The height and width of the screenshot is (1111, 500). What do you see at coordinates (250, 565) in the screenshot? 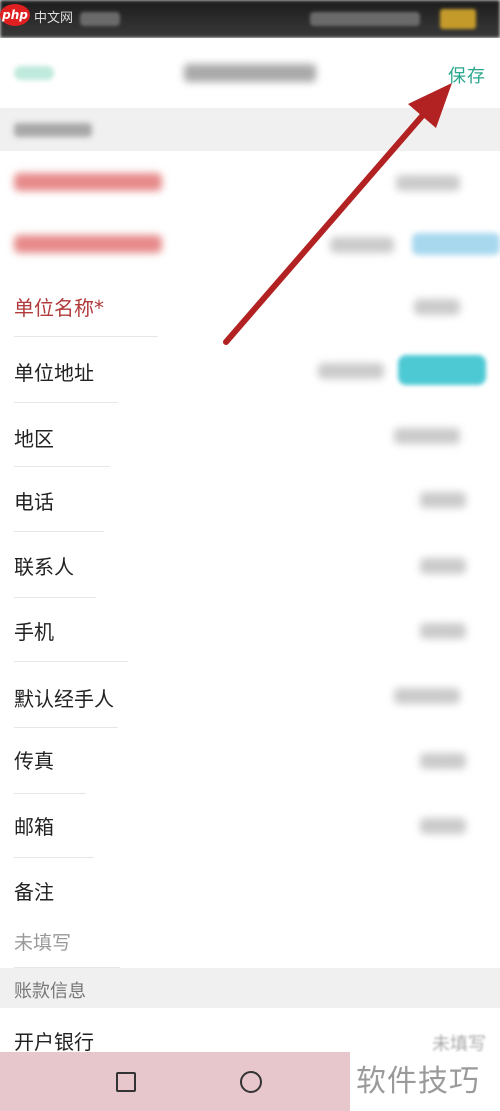
I see `form-row-contact: 联系人` at bounding box center [250, 565].